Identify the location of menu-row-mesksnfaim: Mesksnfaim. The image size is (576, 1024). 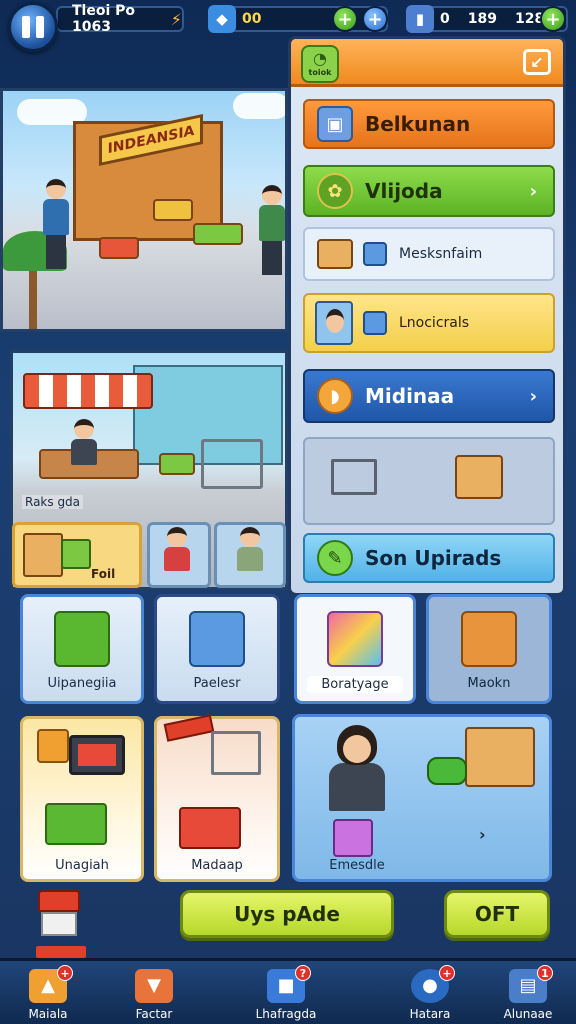
(429, 254).